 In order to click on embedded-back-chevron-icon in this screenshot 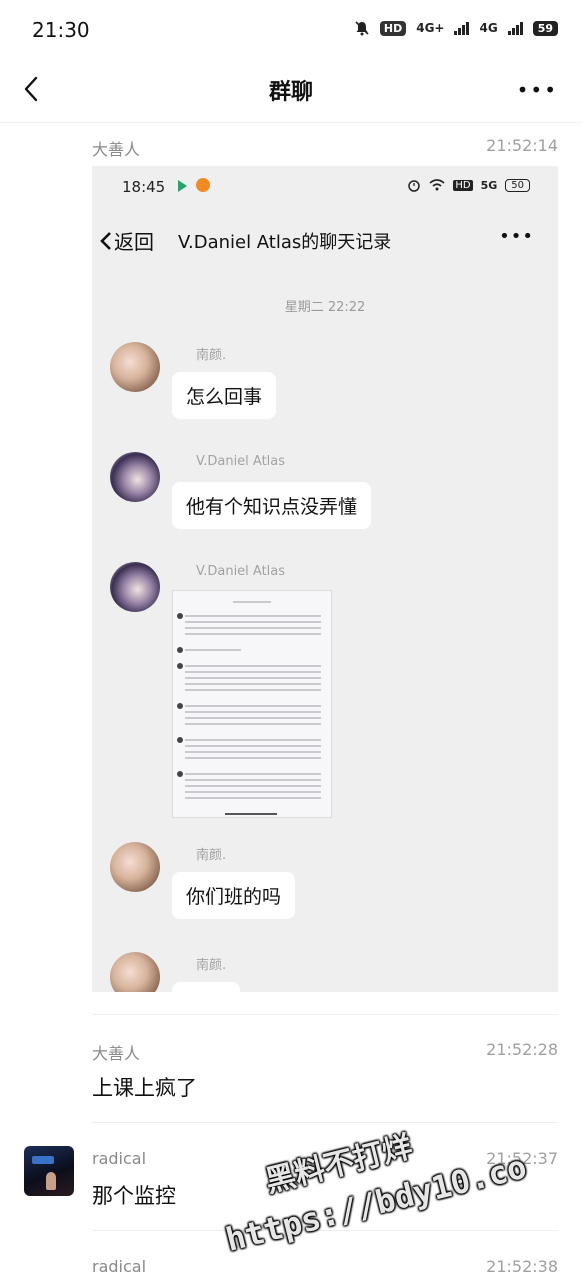, I will do `click(105, 240)`.